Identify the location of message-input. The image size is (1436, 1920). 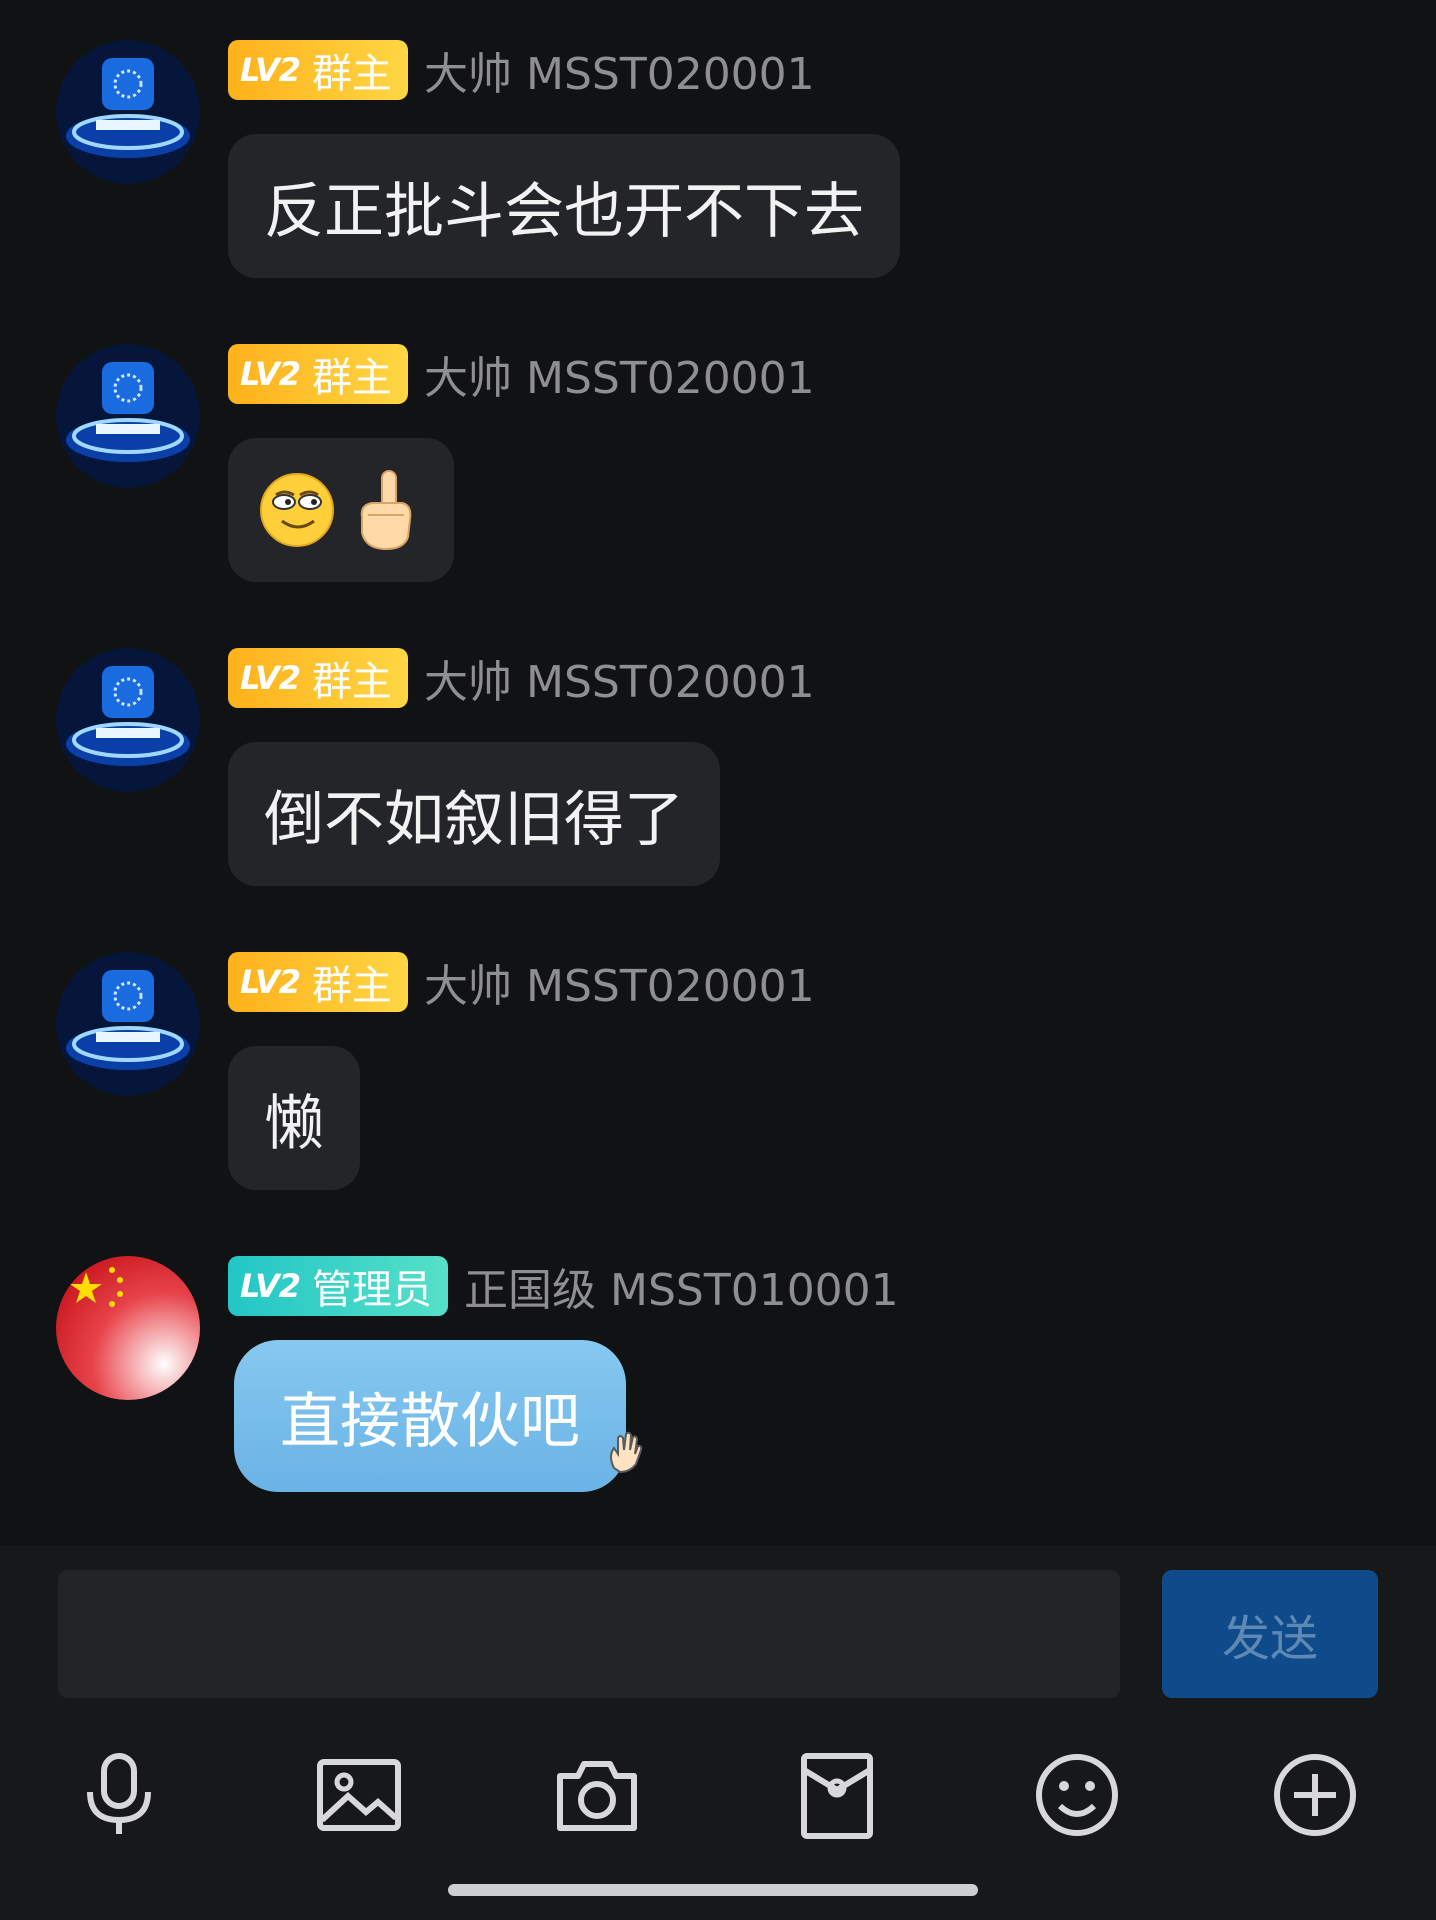
(589, 1634).